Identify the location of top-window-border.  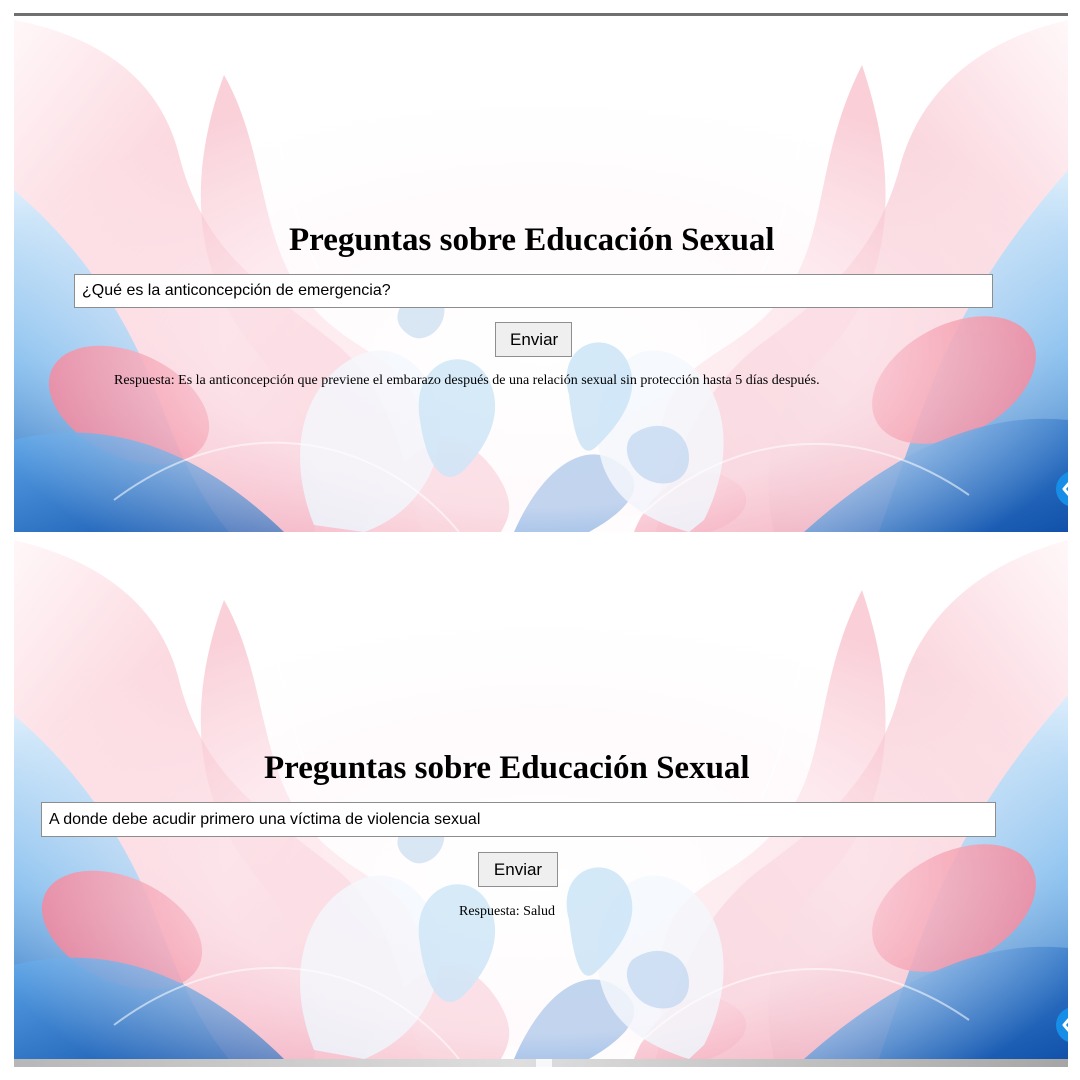
(541, 14).